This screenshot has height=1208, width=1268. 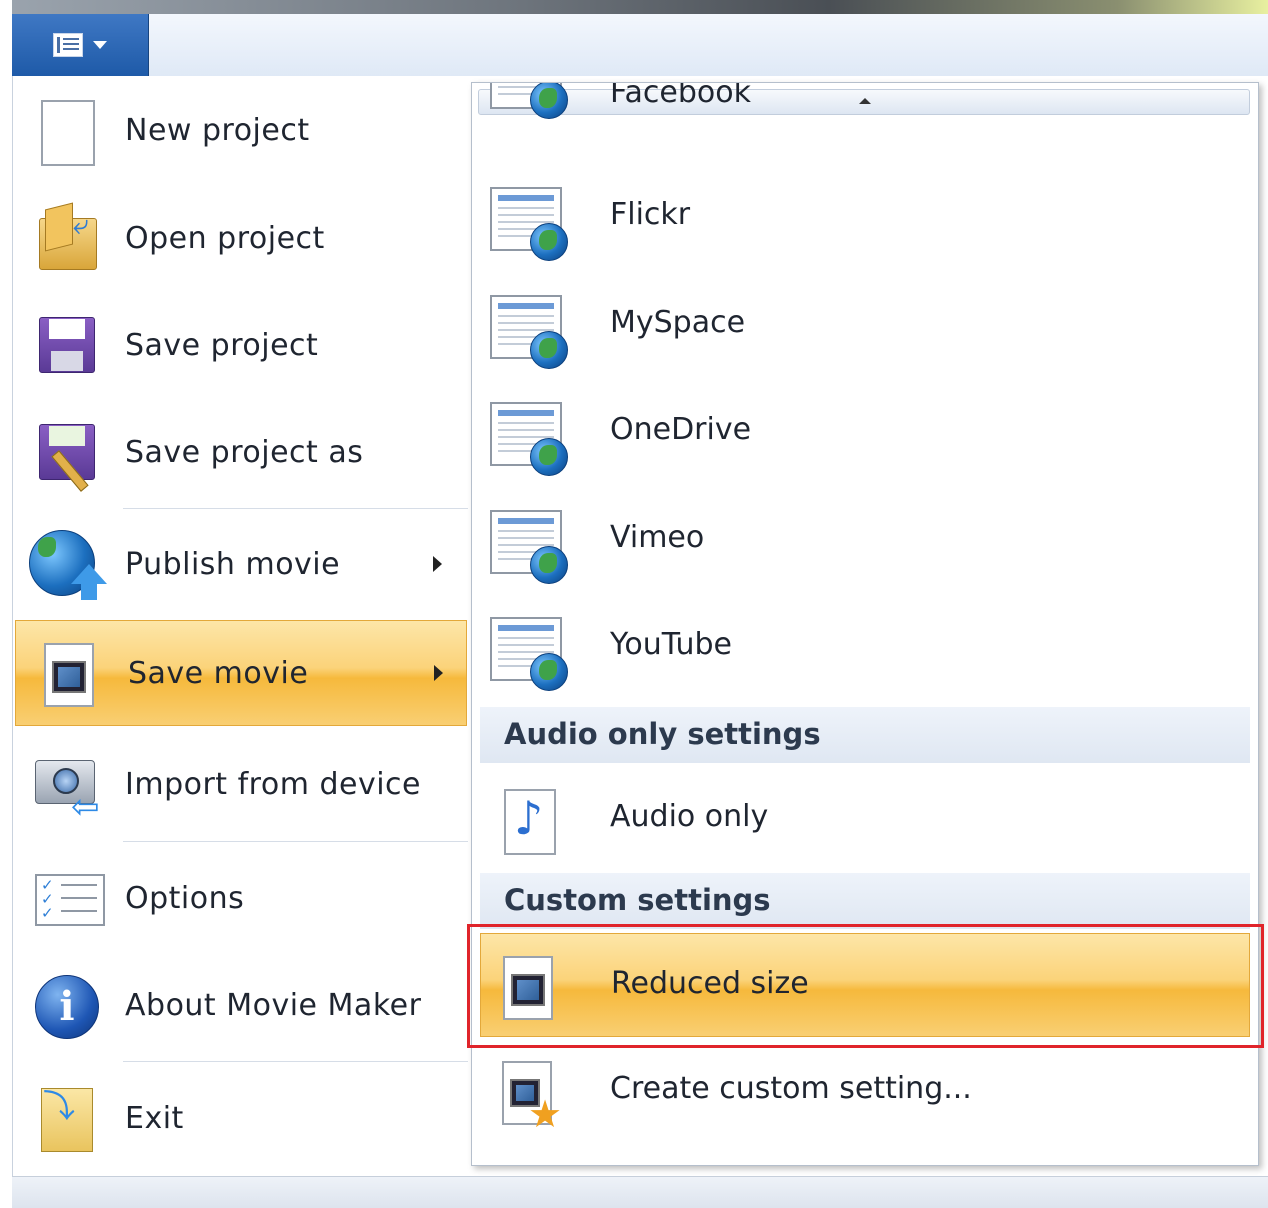 I want to click on checklist-icon: ✓ ✓ ✓, so click(x=70, y=899).